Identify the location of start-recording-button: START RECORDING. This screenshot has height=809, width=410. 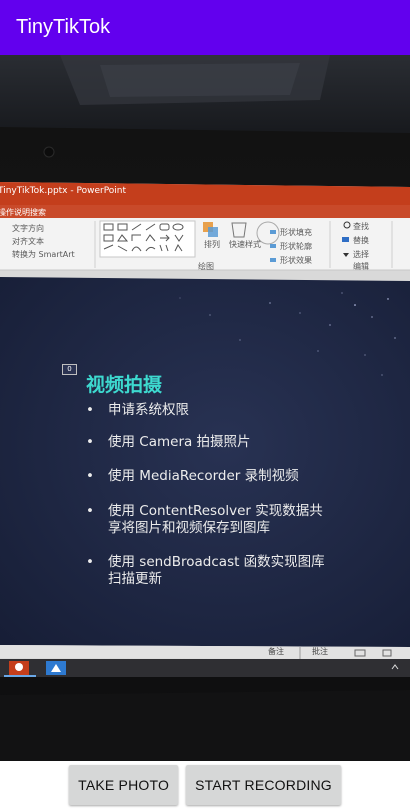
(263, 785).